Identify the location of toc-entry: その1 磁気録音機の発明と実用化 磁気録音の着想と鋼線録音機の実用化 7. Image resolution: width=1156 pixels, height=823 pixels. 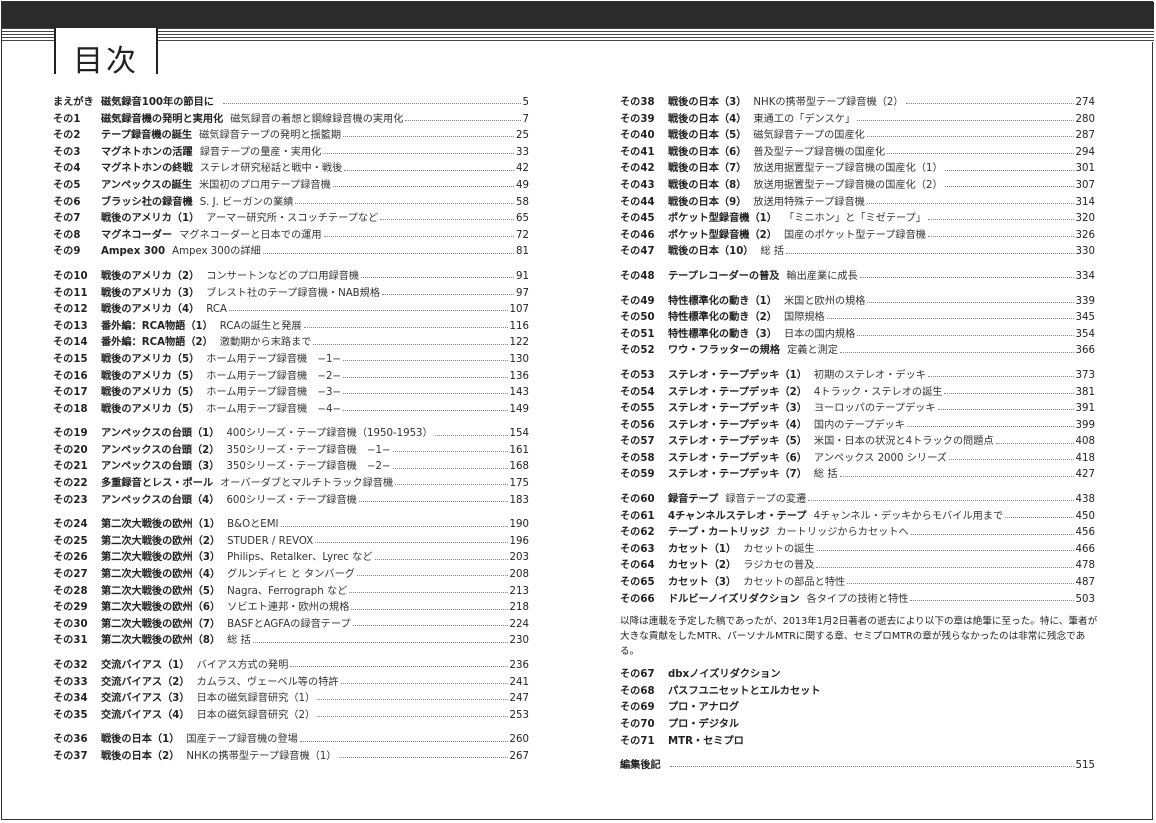
(291, 120).